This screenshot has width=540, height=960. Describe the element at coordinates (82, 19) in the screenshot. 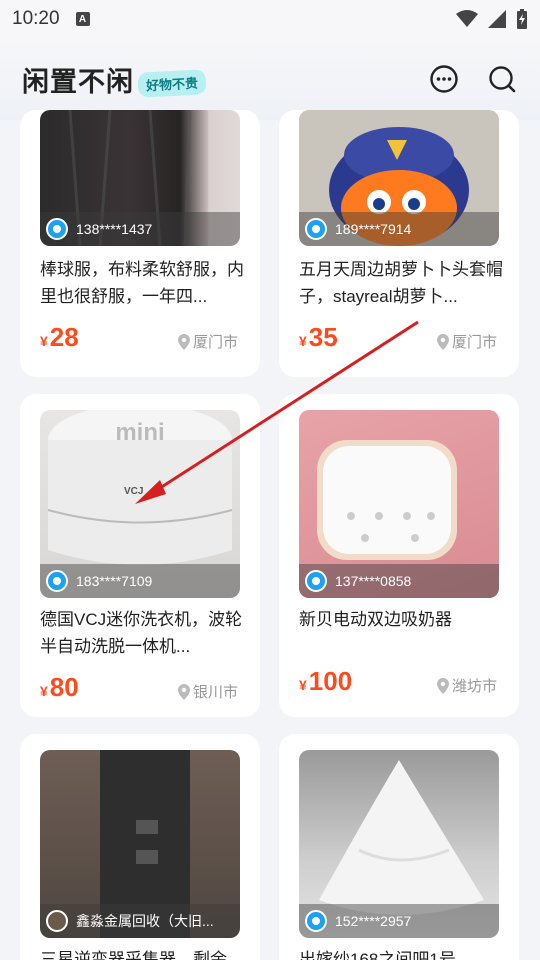

I see `notification-a-icon: A` at that location.